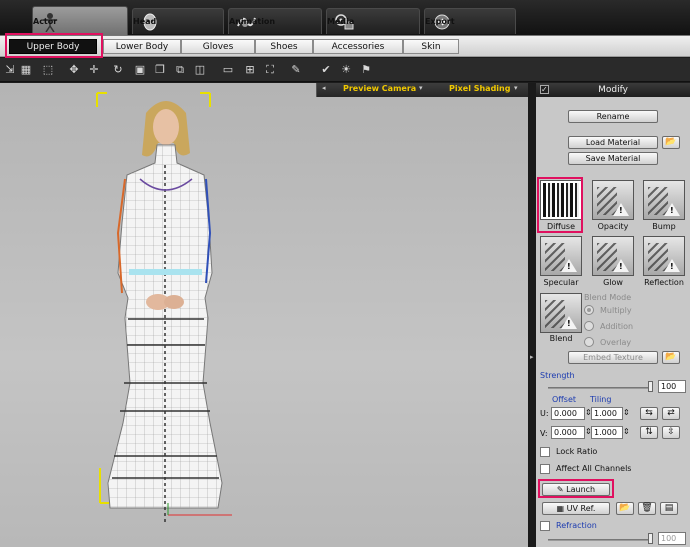  What do you see at coordinates (544, 413) in the screenshot?
I see `u-label: U:` at bounding box center [544, 413].